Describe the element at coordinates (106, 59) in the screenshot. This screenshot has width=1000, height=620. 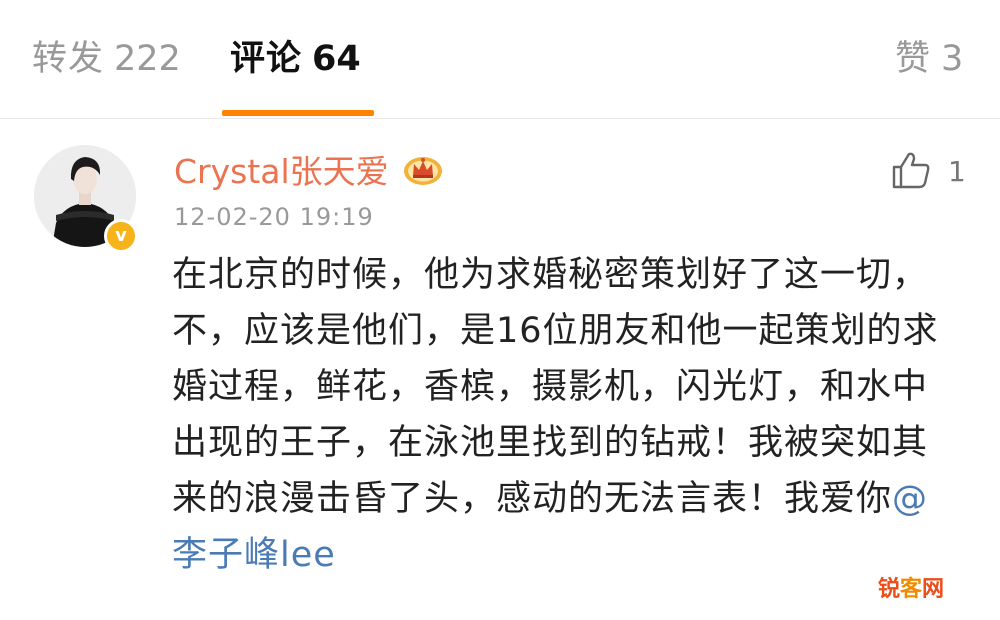
I see `tab-repost: 转发 222` at that location.